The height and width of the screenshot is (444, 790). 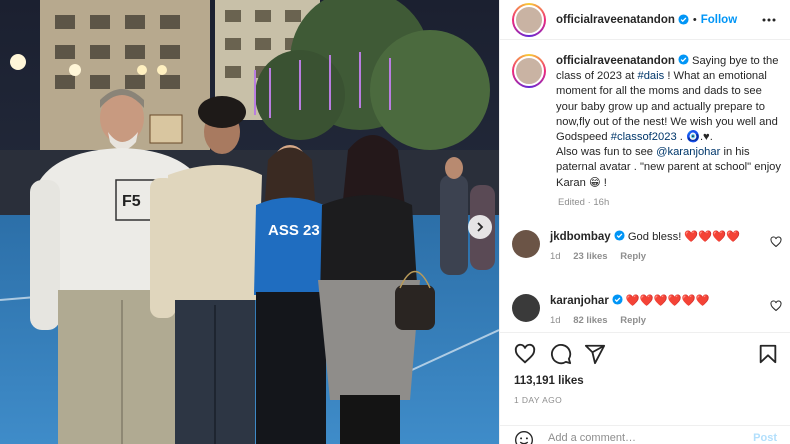 What do you see at coordinates (682, 237) in the screenshot?
I see `comment-body: God bless! ❤️❤️❤️❤️` at bounding box center [682, 237].